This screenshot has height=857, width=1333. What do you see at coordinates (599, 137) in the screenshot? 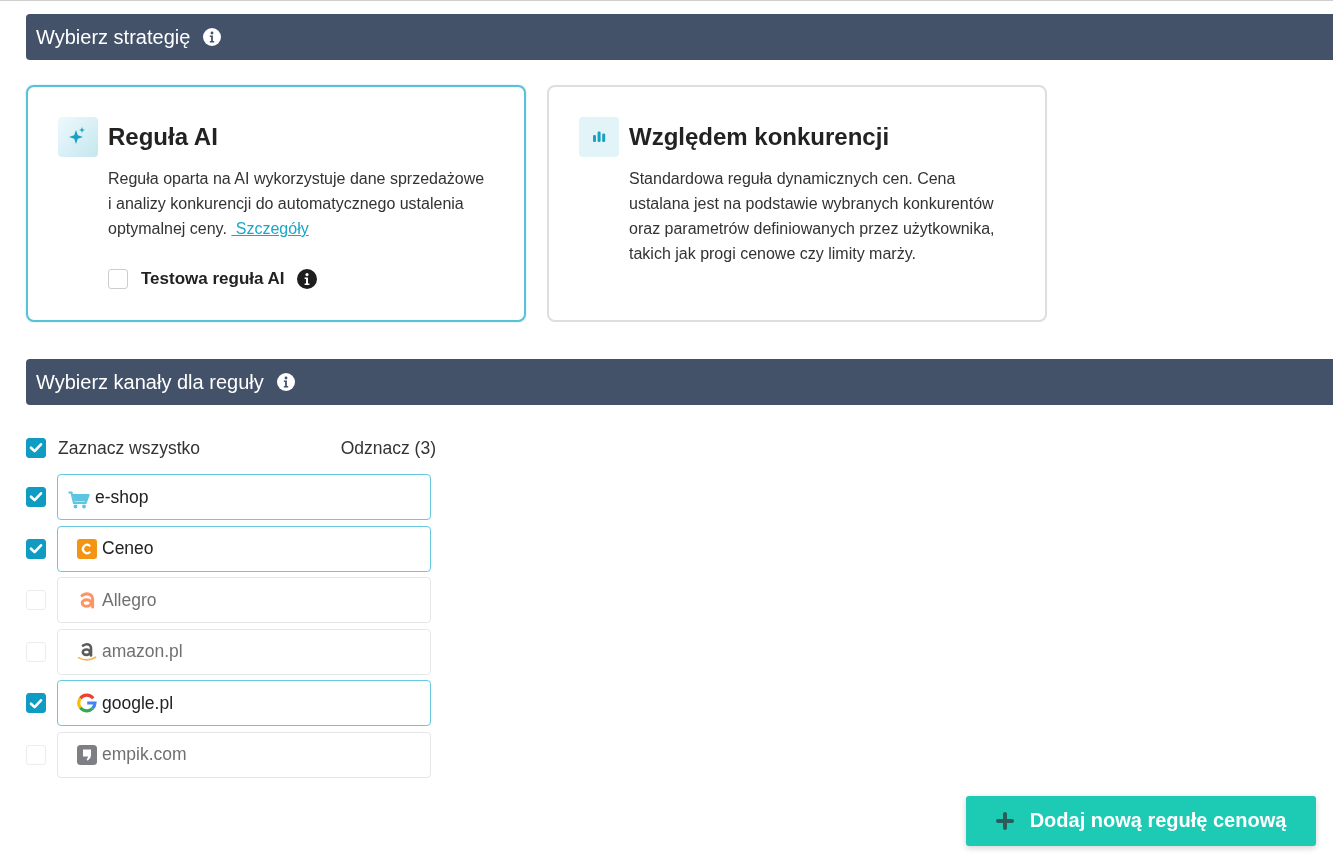
I see `bar-chart-icon` at bounding box center [599, 137].